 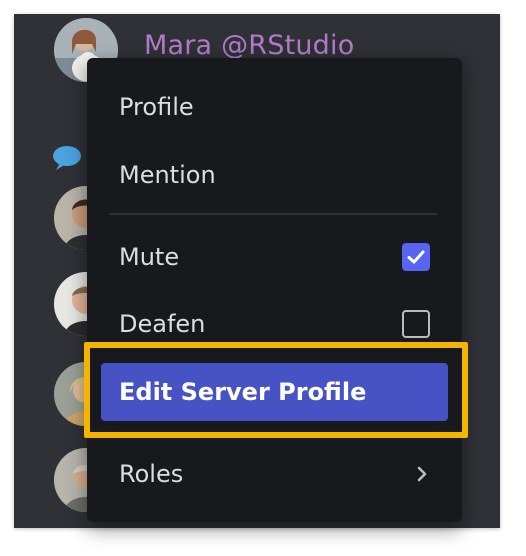 What do you see at coordinates (416, 257) in the screenshot?
I see `checkbox-checked-icon` at bounding box center [416, 257].